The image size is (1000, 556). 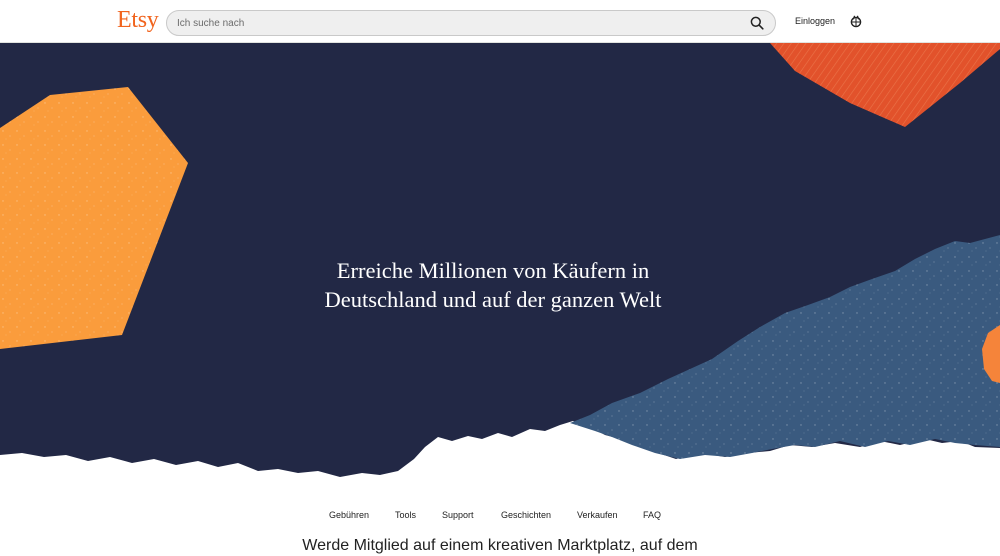 I want to click on search-icon, so click(x=757, y=23).